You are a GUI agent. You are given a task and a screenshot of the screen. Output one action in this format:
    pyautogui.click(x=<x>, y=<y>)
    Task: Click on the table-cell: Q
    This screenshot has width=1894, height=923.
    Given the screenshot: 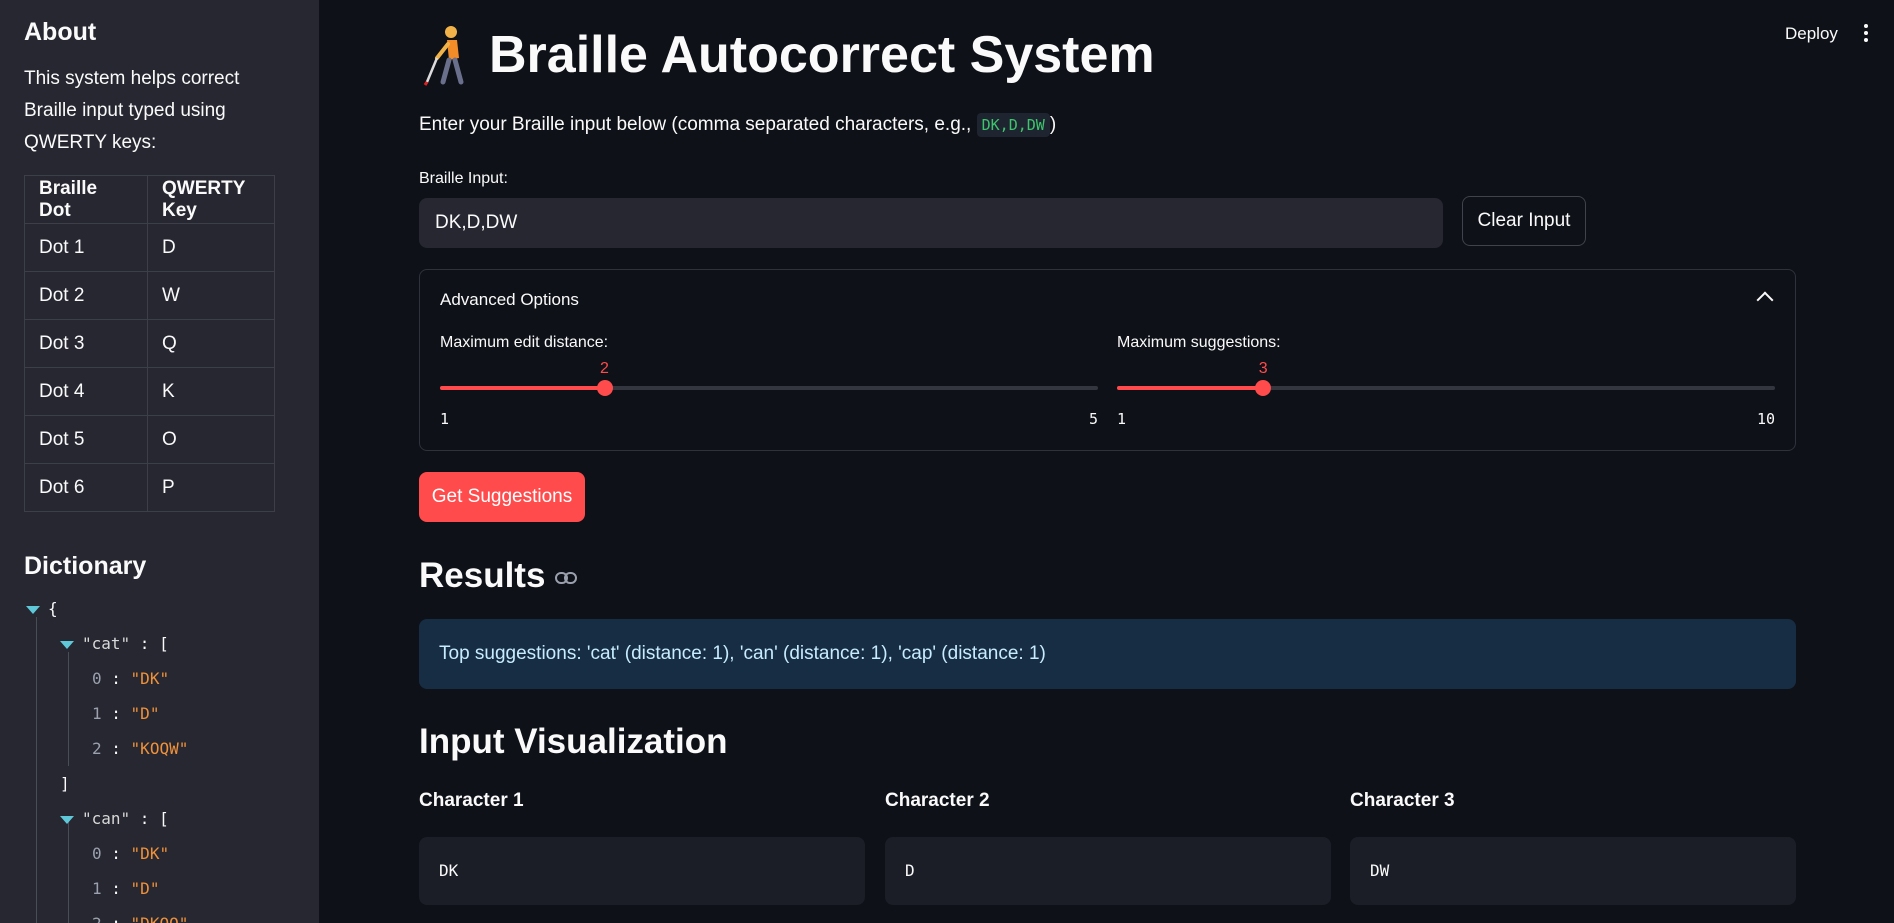 What is the action you would take?
    pyautogui.click(x=211, y=343)
    